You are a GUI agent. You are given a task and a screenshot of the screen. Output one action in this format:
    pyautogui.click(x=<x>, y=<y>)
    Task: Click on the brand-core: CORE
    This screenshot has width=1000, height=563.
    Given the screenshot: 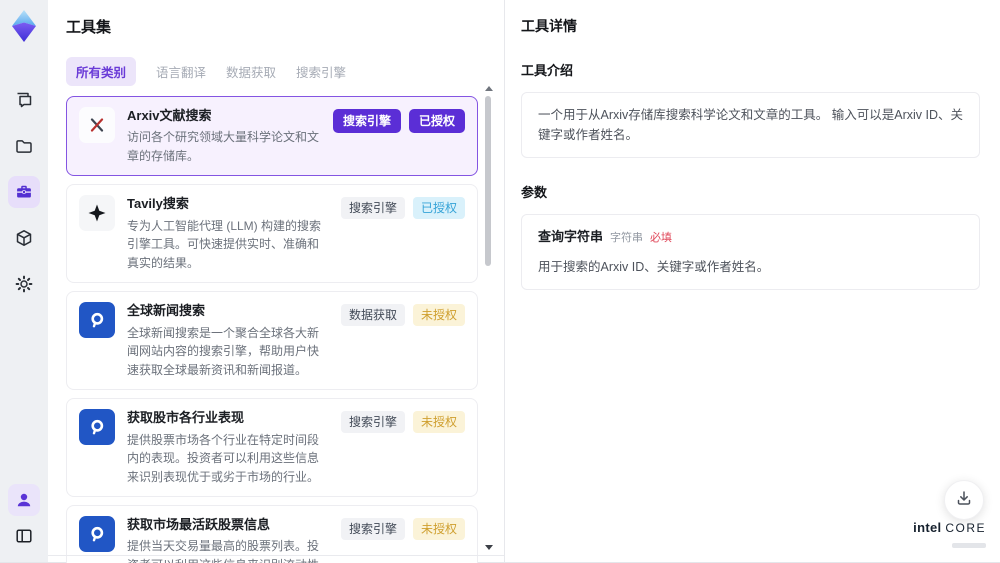 What is the action you would take?
    pyautogui.click(x=965, y=528)
    